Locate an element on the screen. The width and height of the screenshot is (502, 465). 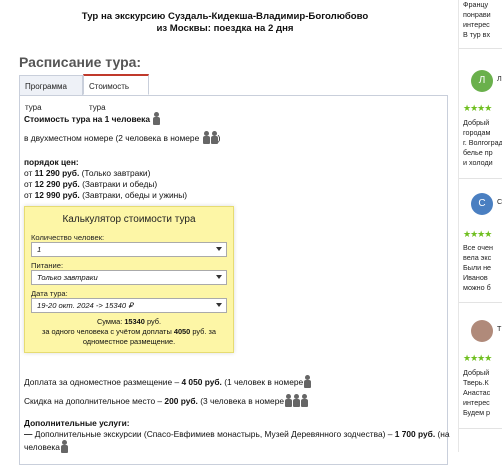
single-note: (1 человек в номере is located at coordinates (264, 382).